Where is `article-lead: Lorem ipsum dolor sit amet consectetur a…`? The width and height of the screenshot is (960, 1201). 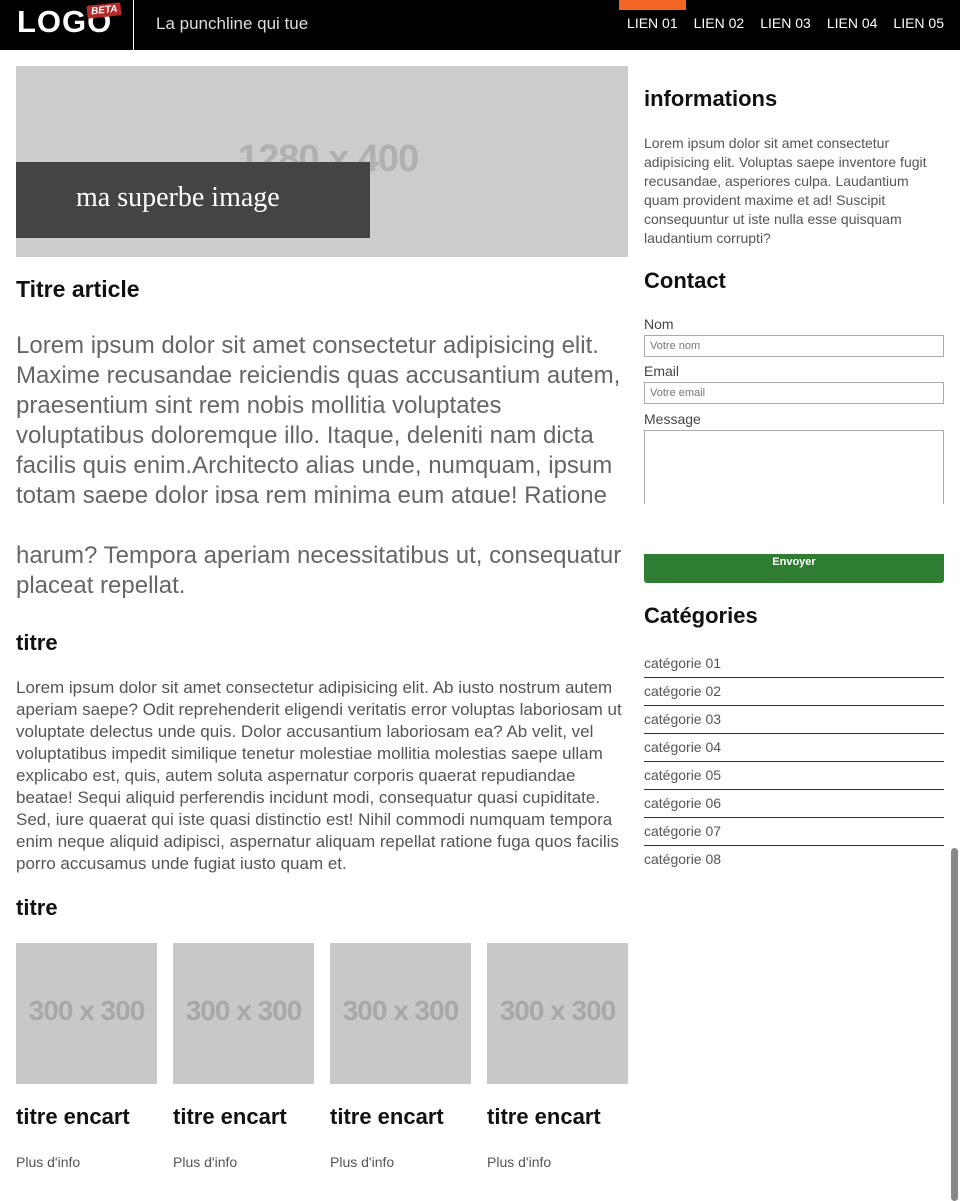 article-lead: Lorem ipsum dolor sit amet consectetur a… is located at coordinates (318, 420).